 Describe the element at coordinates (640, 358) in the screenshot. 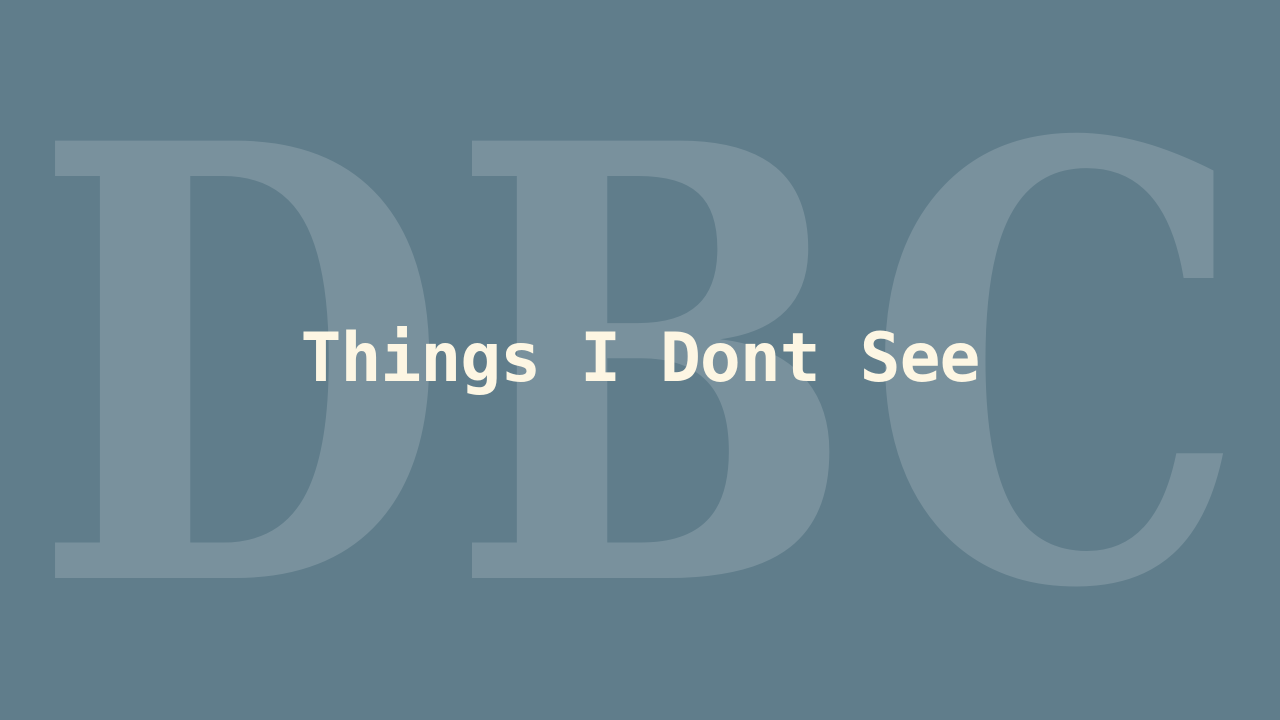

I see `page-title: Things I Dont See` at that location.